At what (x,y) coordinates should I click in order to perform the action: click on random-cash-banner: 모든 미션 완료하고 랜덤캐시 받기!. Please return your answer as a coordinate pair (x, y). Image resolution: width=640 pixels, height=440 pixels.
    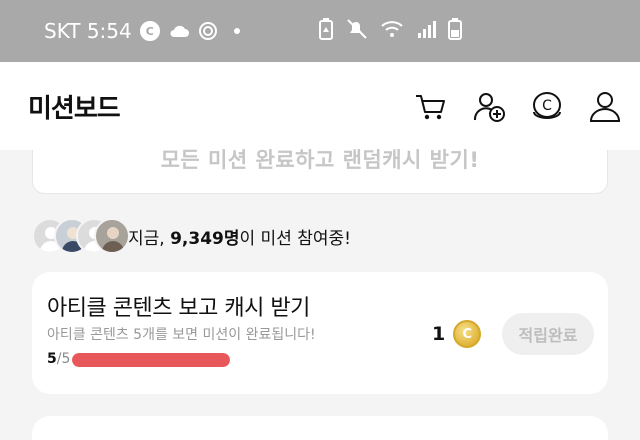
    Looking at the image, I should click on (320, 171).